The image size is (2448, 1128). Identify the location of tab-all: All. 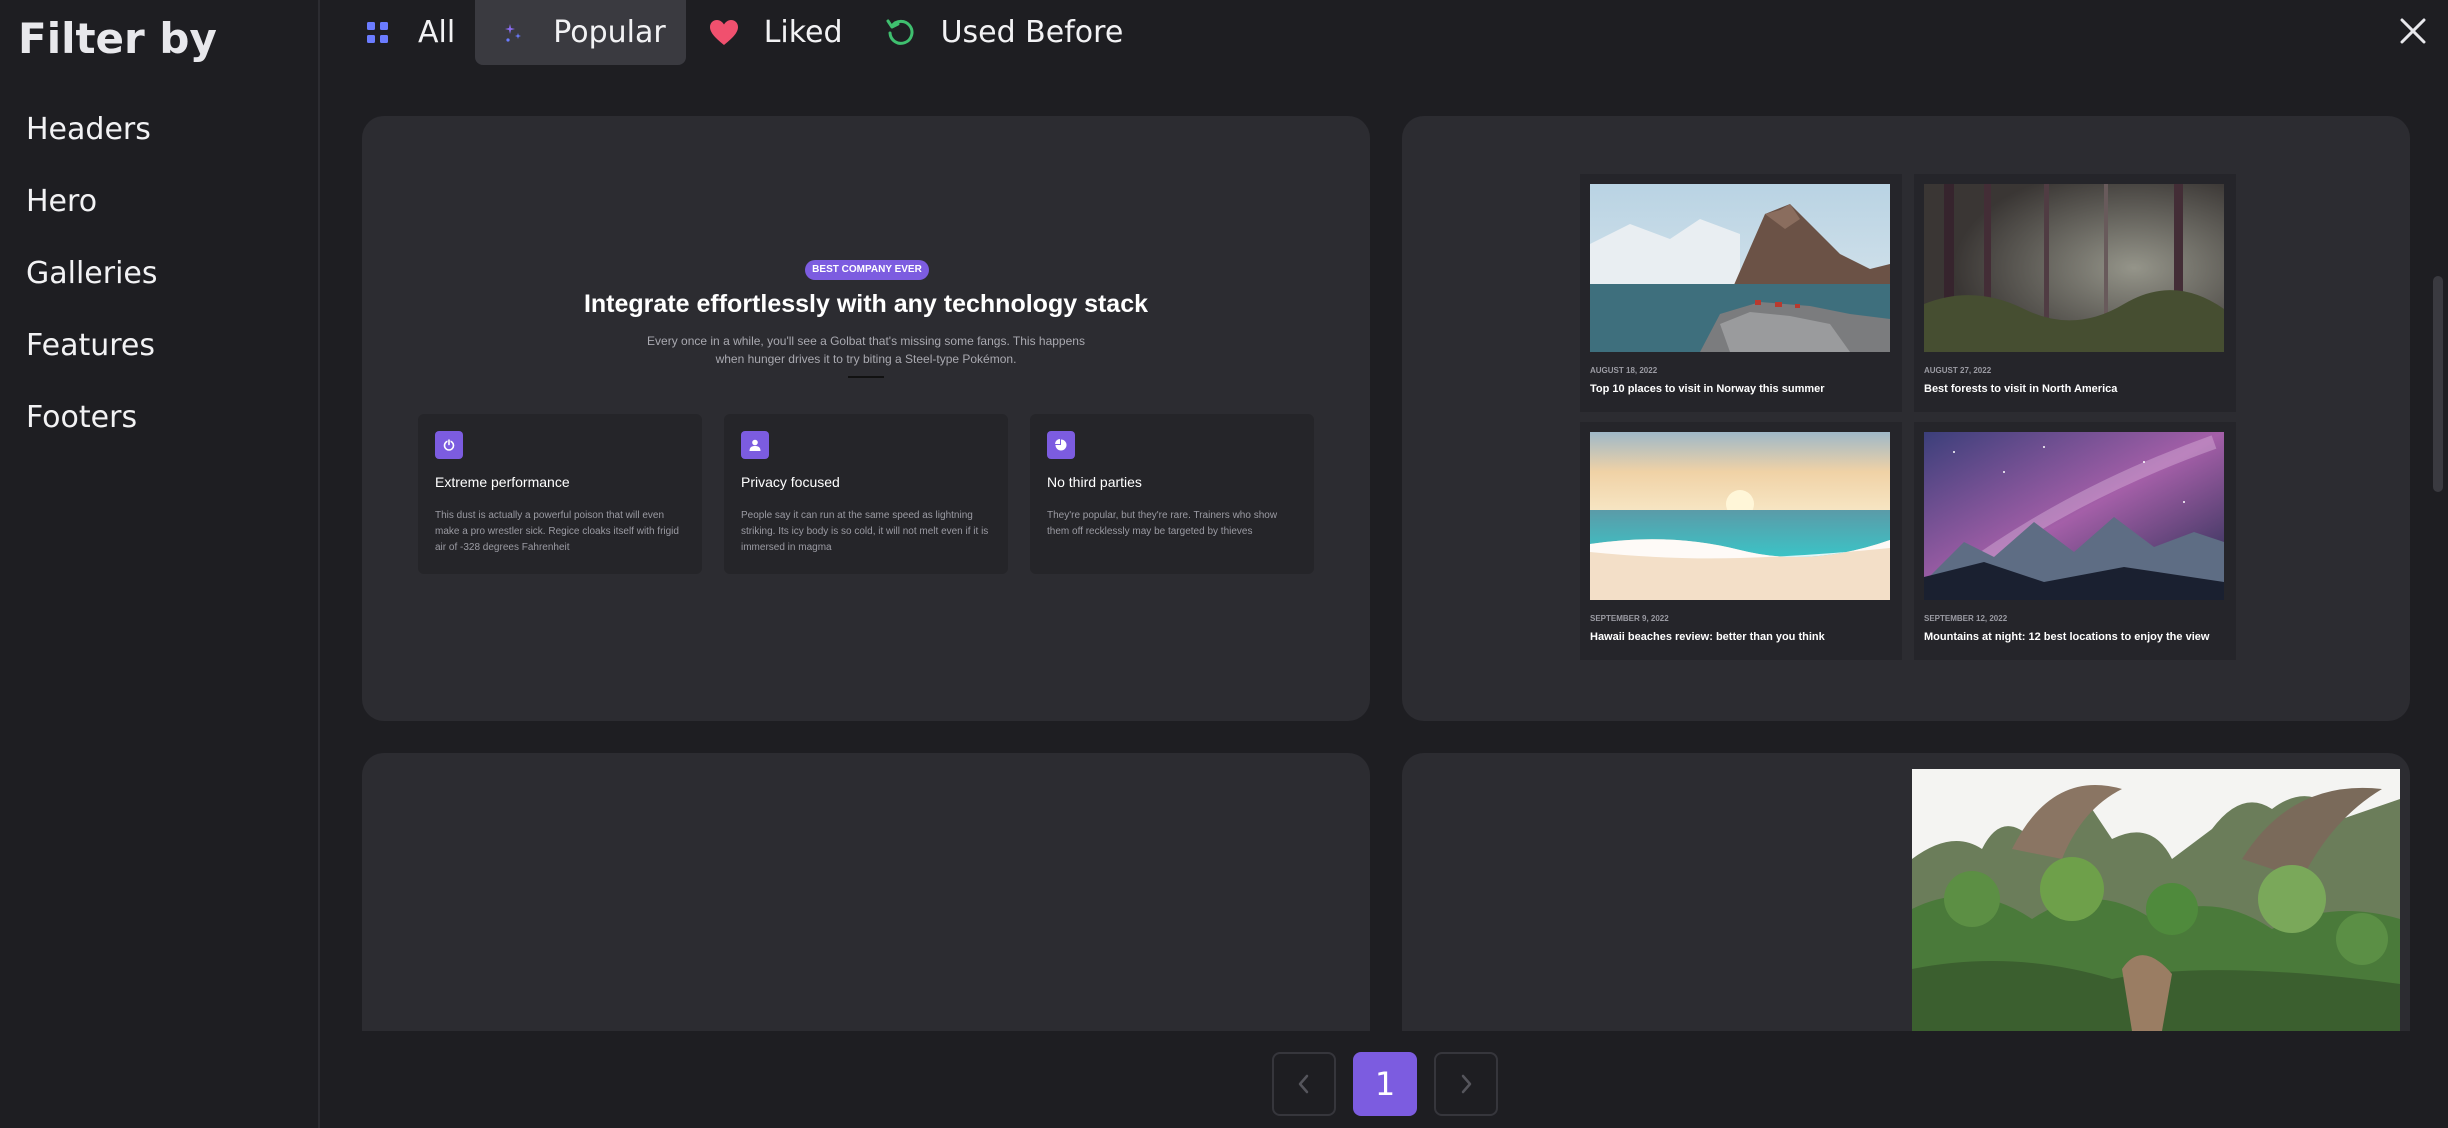
(407, 32).